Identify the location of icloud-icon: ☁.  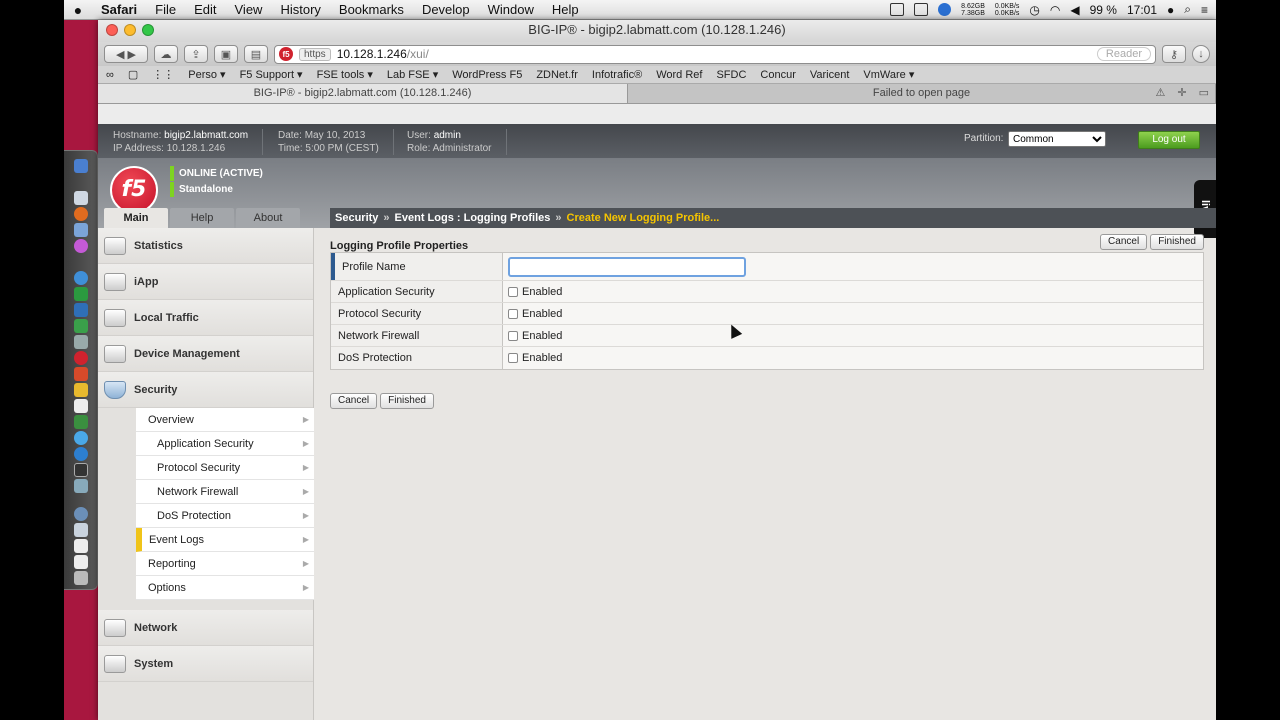
(166, 54).